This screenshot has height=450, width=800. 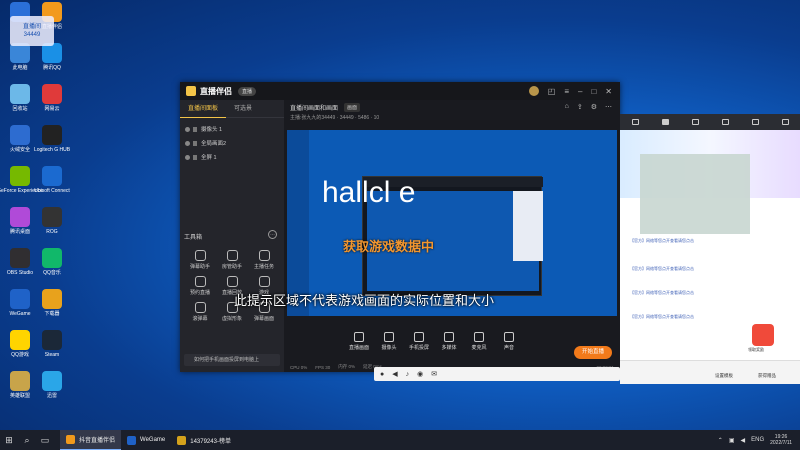 What do you see at coordinates (21, 186) in the screenshot?
I see `desktop-icon: GeForce Experience` at bounding box center [21, 186].